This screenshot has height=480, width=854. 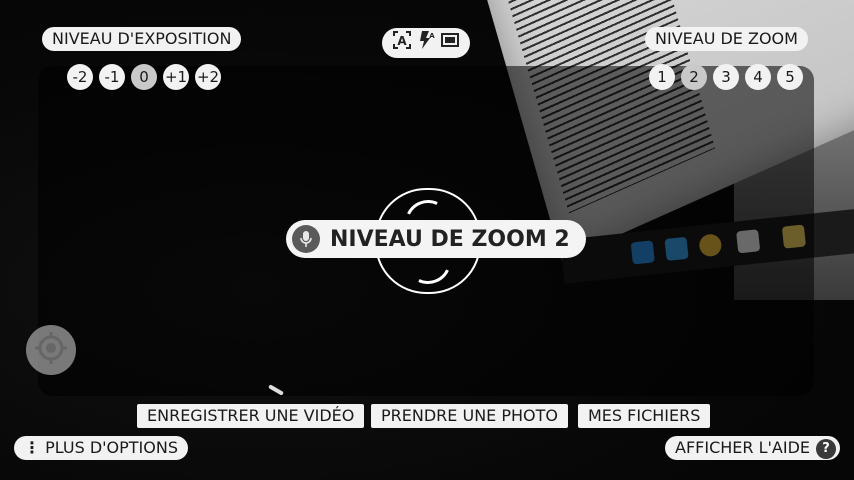 I want to click on exposure-option-plus1: +1, so click(x=176, y=77).